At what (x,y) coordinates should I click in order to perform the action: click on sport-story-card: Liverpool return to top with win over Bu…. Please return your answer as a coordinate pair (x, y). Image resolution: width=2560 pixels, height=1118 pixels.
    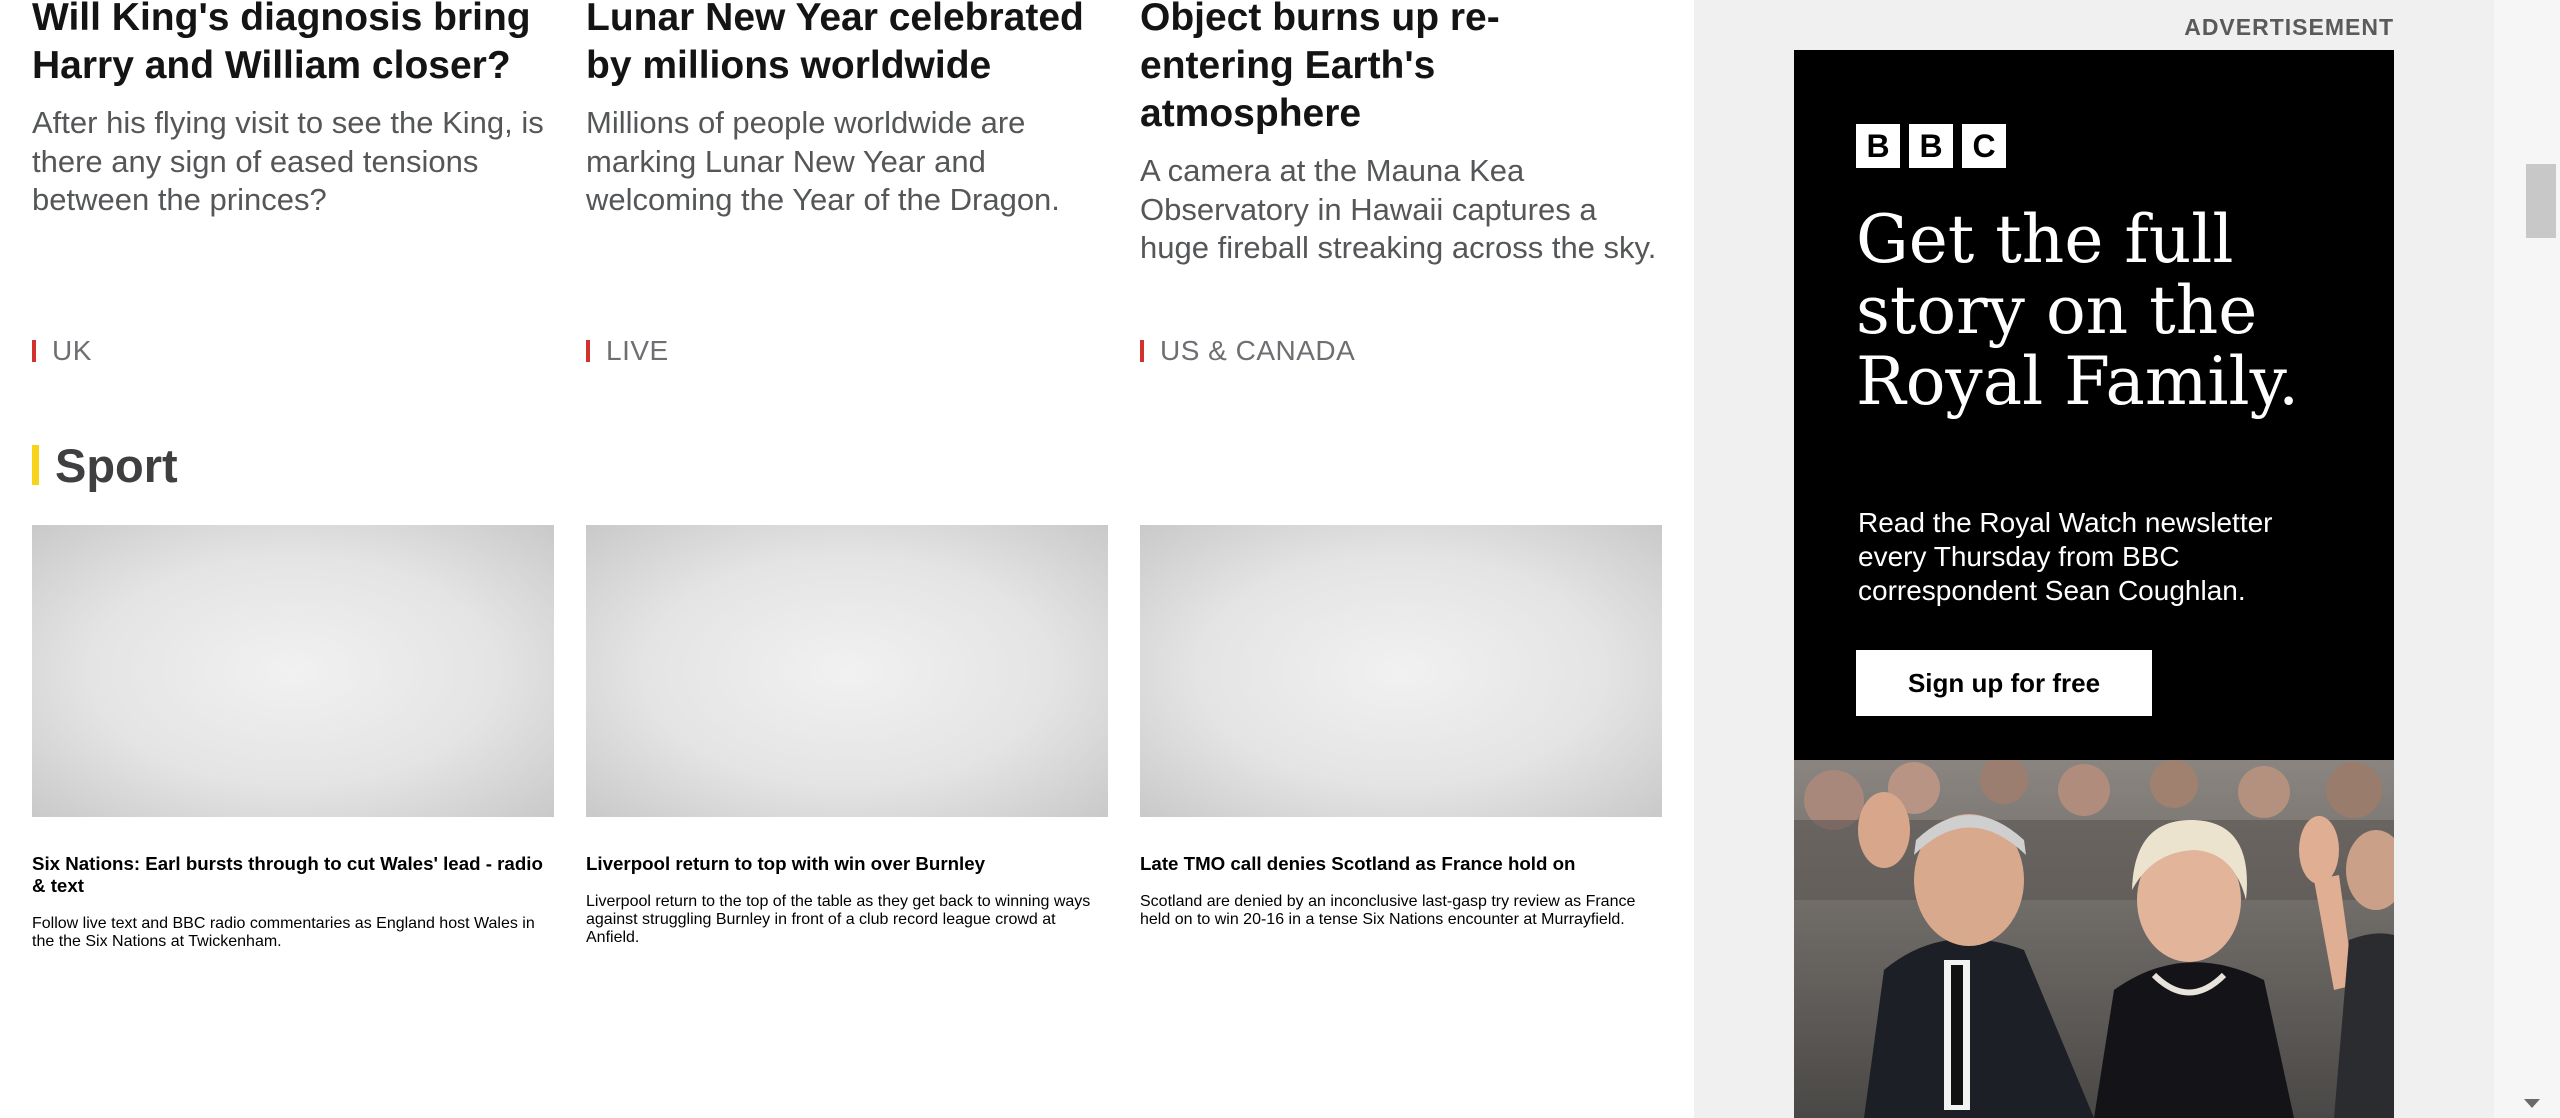
    Looking at the image, I should click on (847, 890).